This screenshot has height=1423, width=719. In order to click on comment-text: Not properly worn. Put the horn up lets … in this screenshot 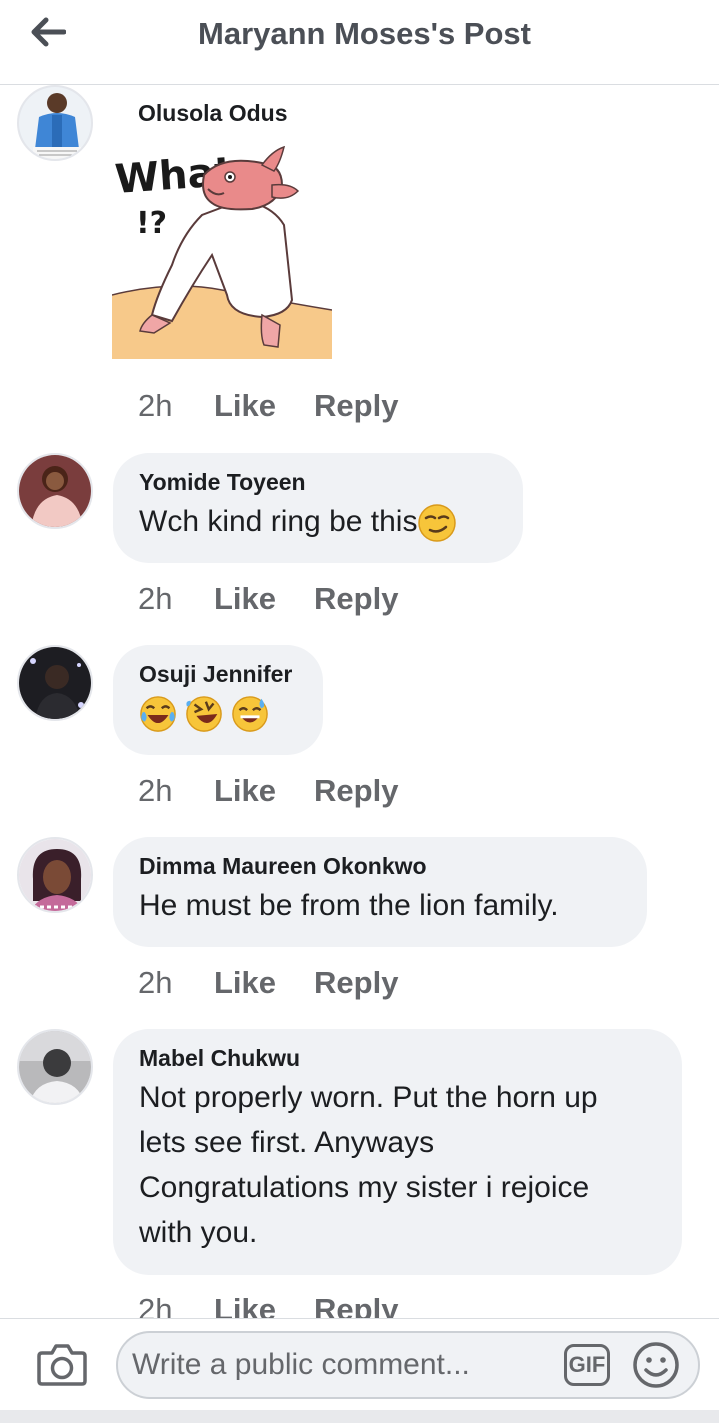, I will do `click(397, 1165)`.